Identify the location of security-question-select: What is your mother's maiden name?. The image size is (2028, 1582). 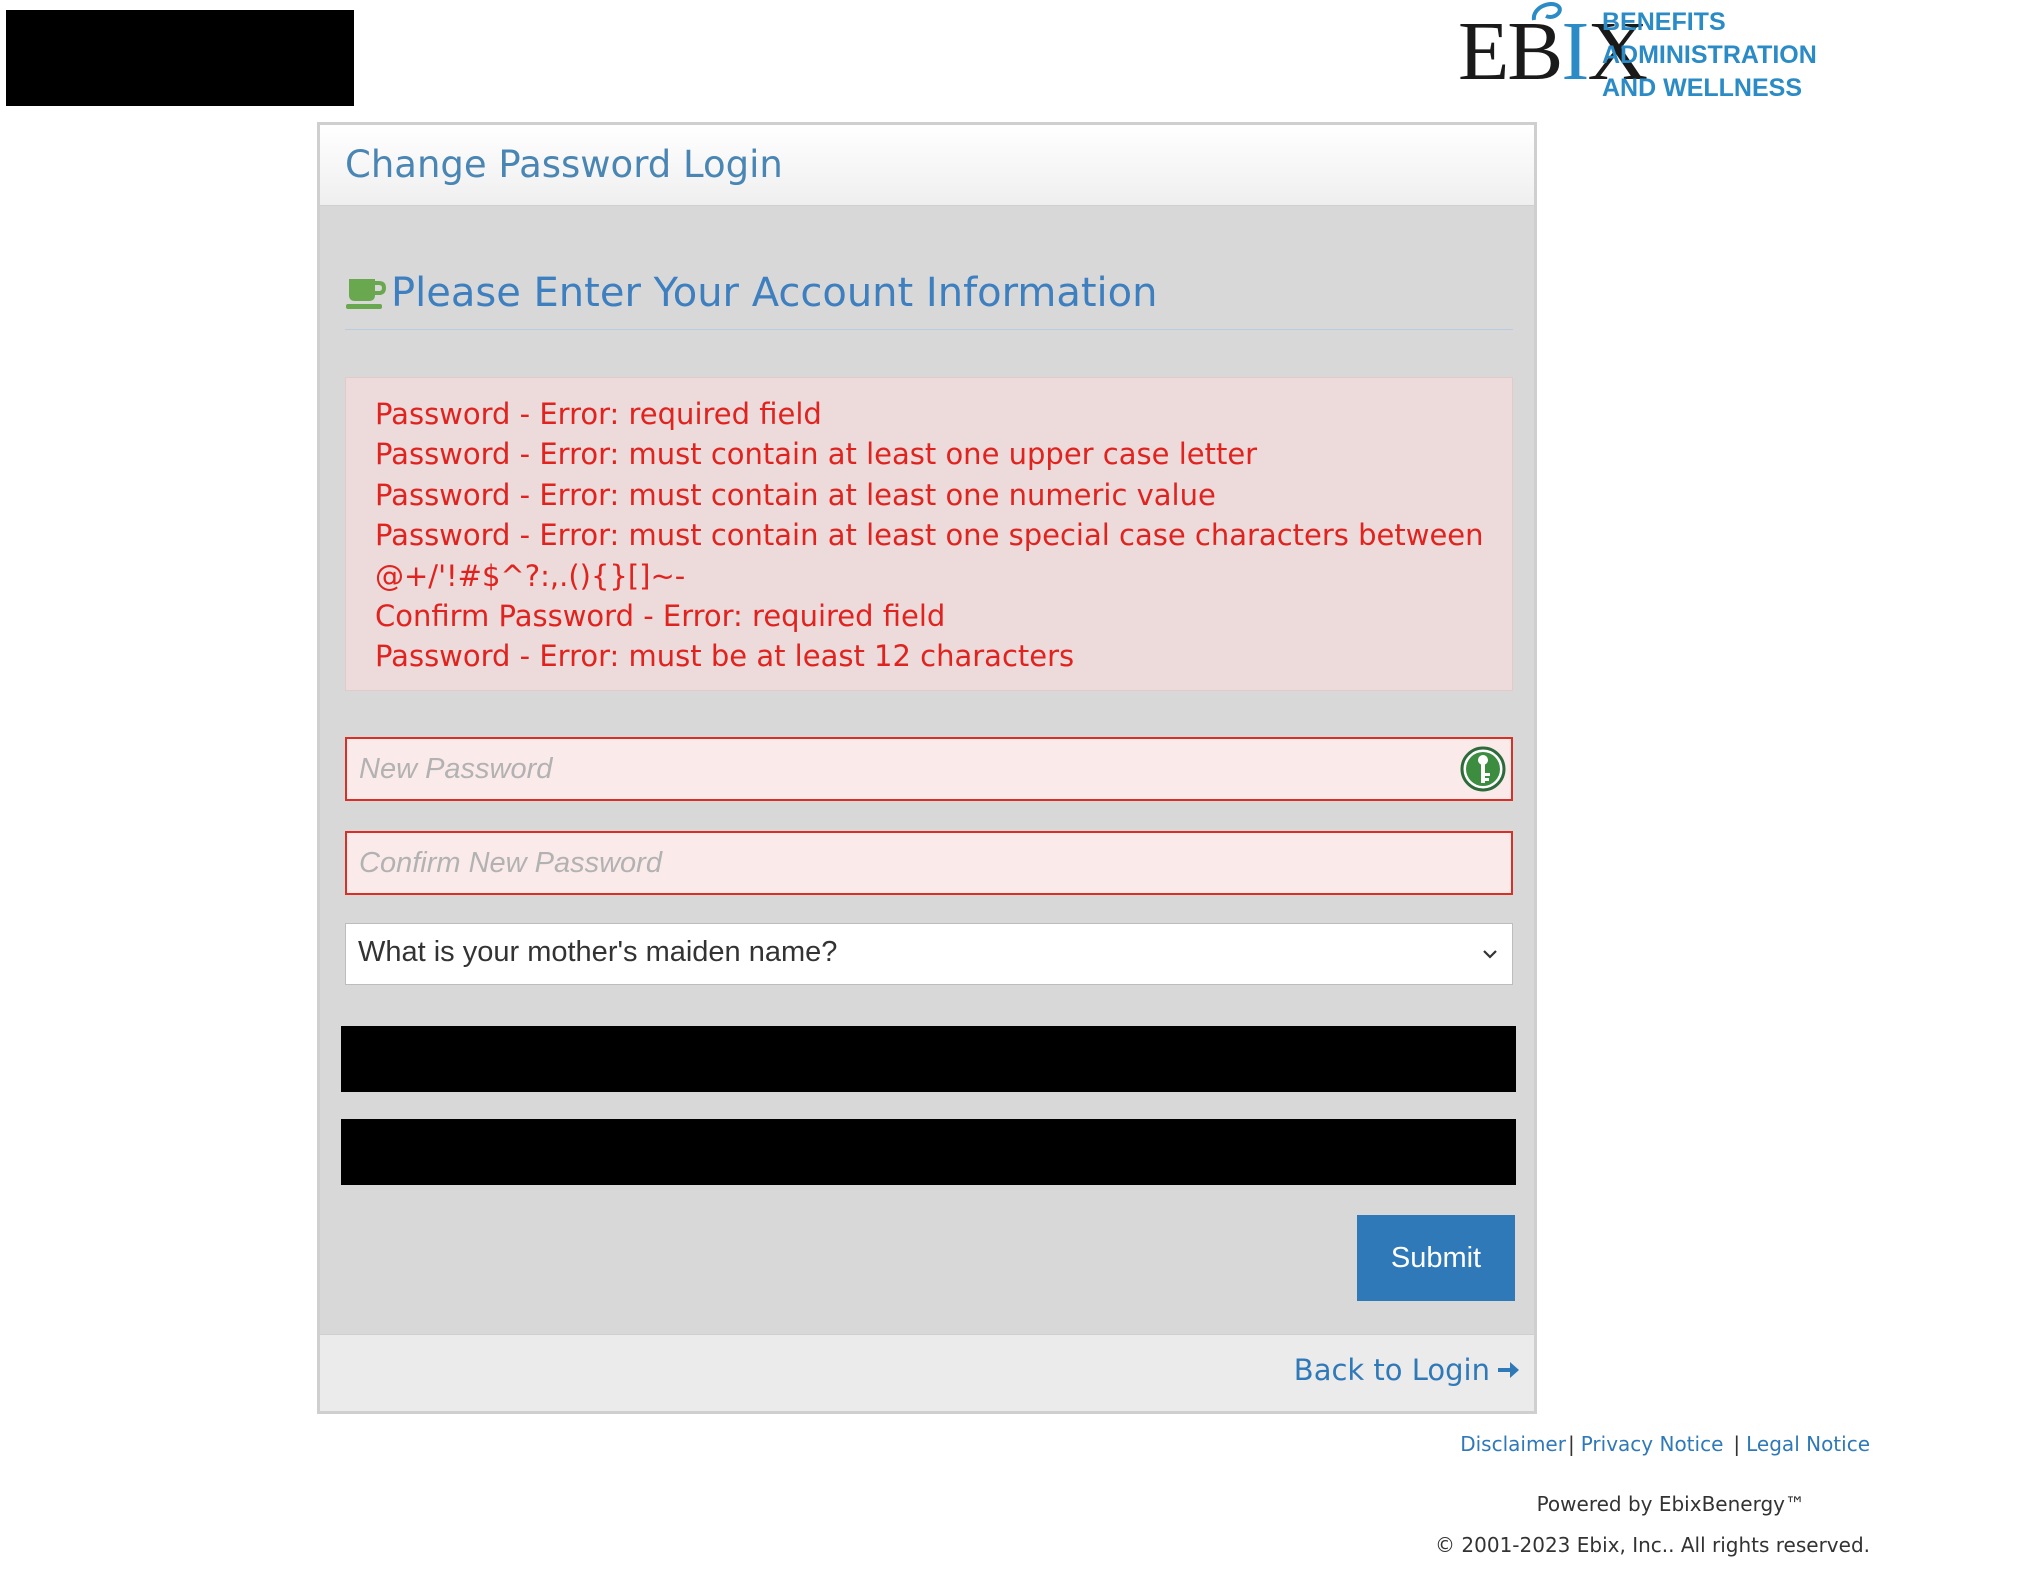
(929, 954).